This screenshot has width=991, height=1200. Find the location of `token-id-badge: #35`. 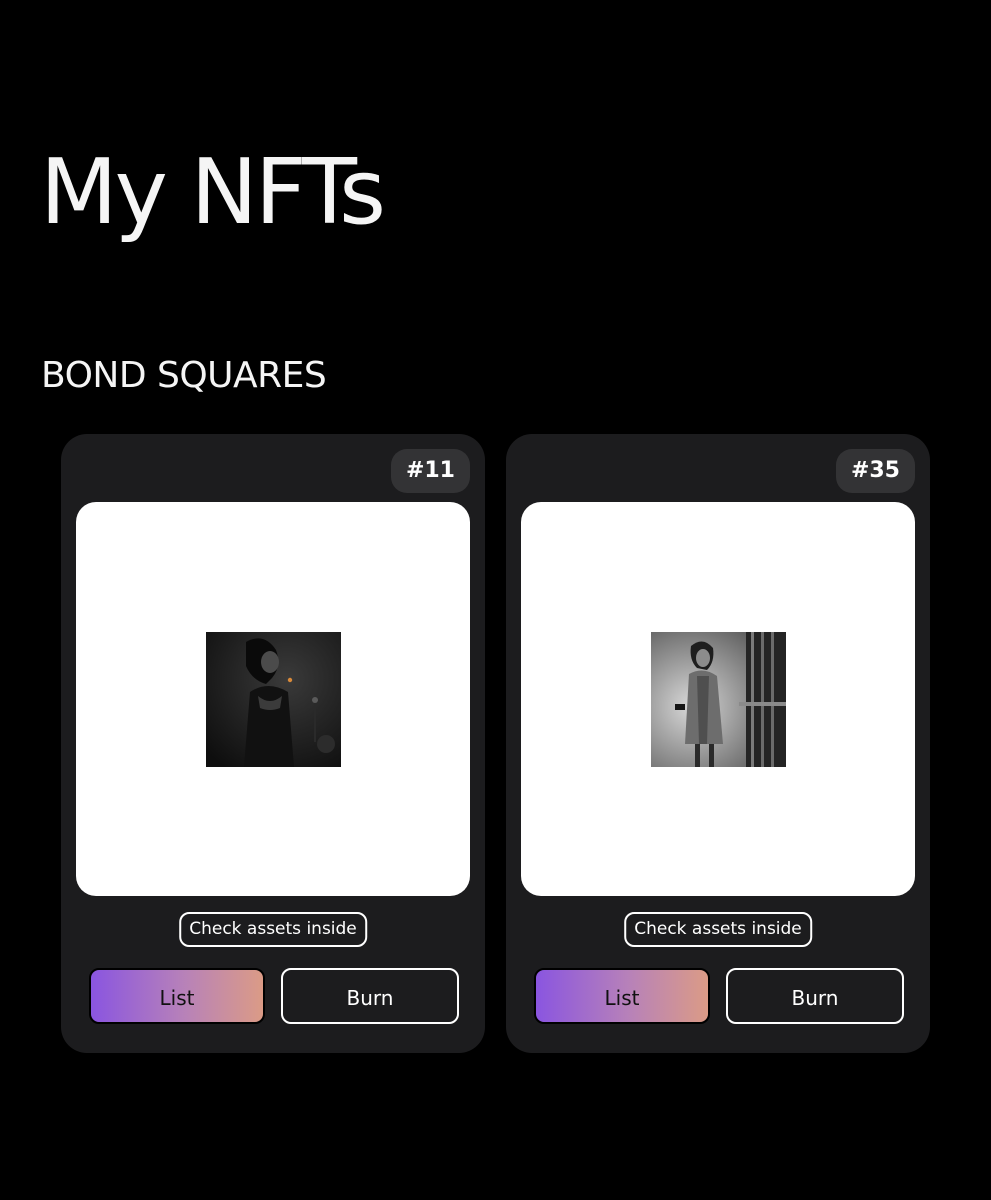

token-id-badge: #35 is located at coordinates (875, 471).